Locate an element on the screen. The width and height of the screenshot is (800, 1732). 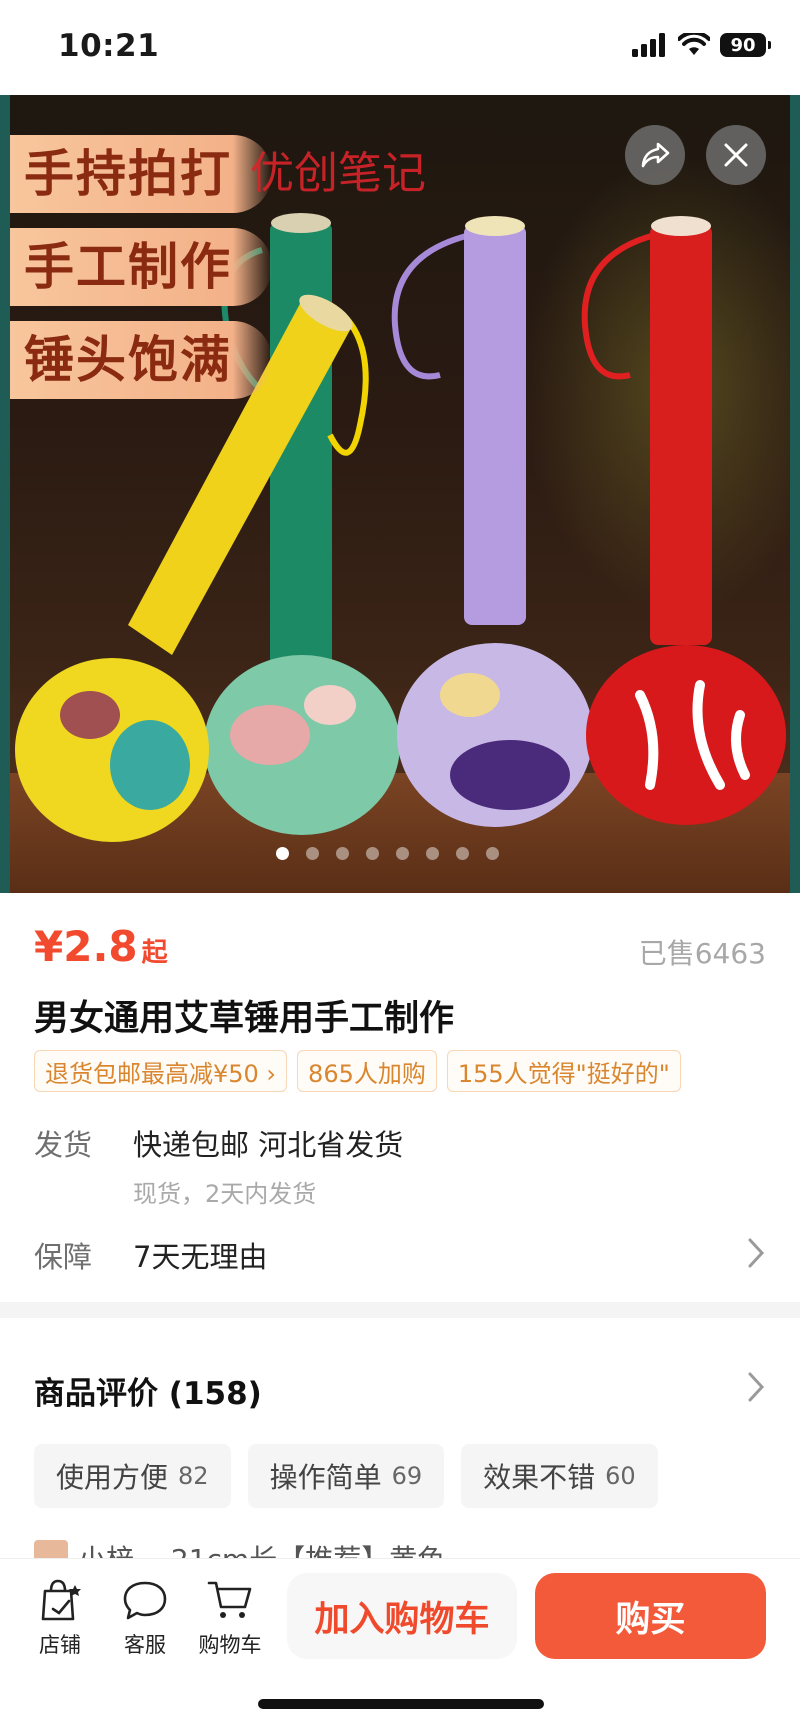
store-icon is located at coordinates (61, 1600).